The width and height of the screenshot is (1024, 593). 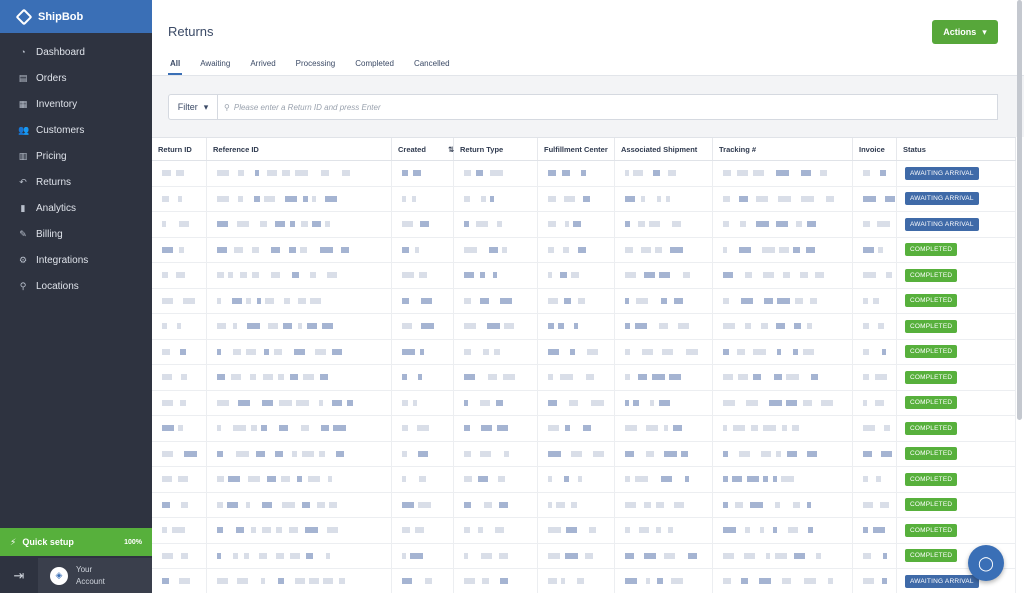 What do you see at coordinates (76, 78) in the screenshot?
I see `sidebar-item-orders: ▤ Orders` at bounding box center [76, 78].